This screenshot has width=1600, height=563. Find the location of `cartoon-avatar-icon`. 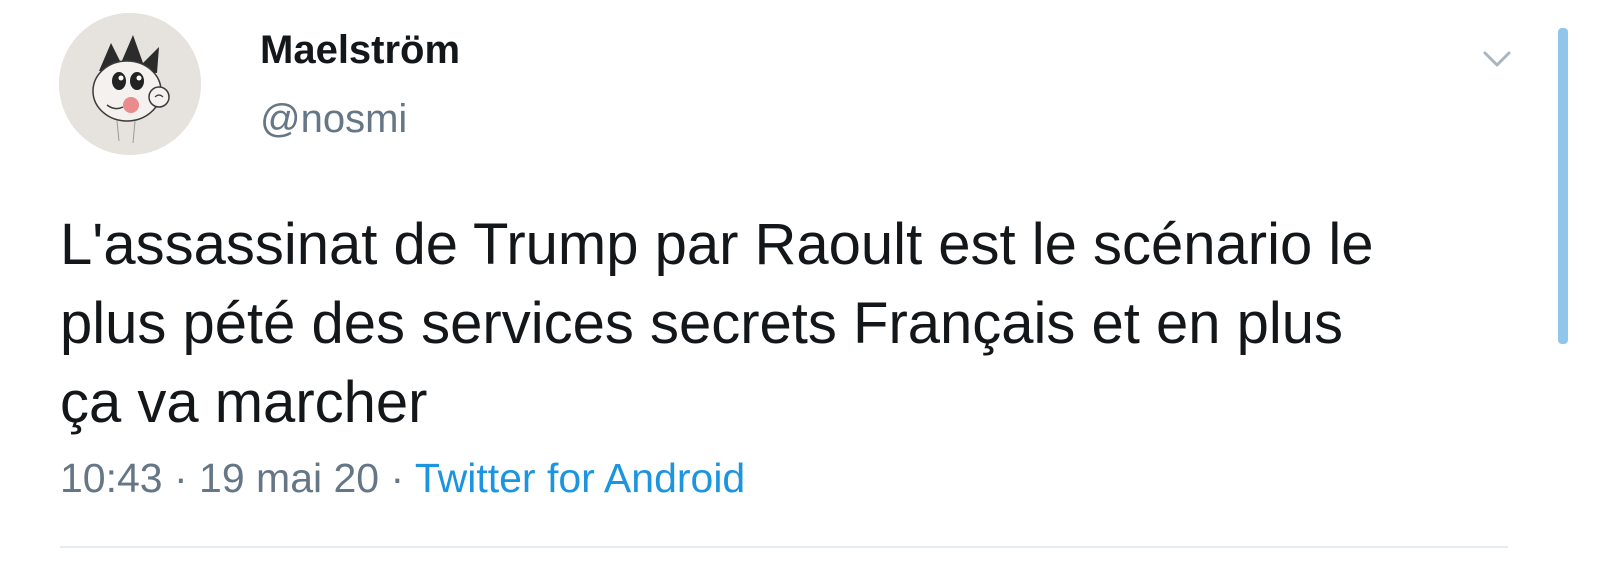

cartoon-avatar-icon is located at coordinates (130, 84).